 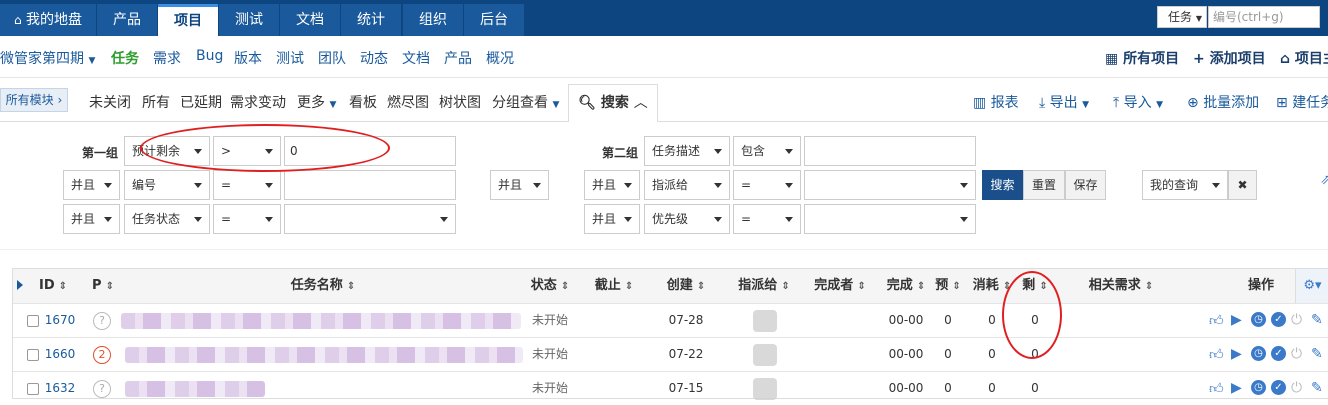 What do you see at coordinates (519, 185) in the screenshot?
I see `group-logic-select: 并且` at bounding box center [519, 185].